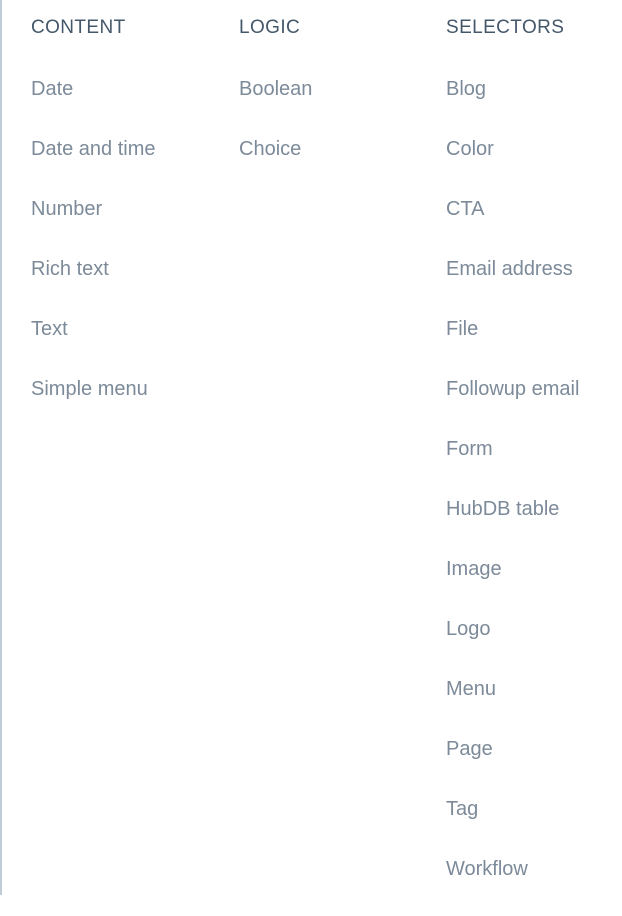 This screenshot has height=916, width=622. Describe the element at coordinates (534, 886) in the screenshot. I see `list-item: Workflow` at that location.